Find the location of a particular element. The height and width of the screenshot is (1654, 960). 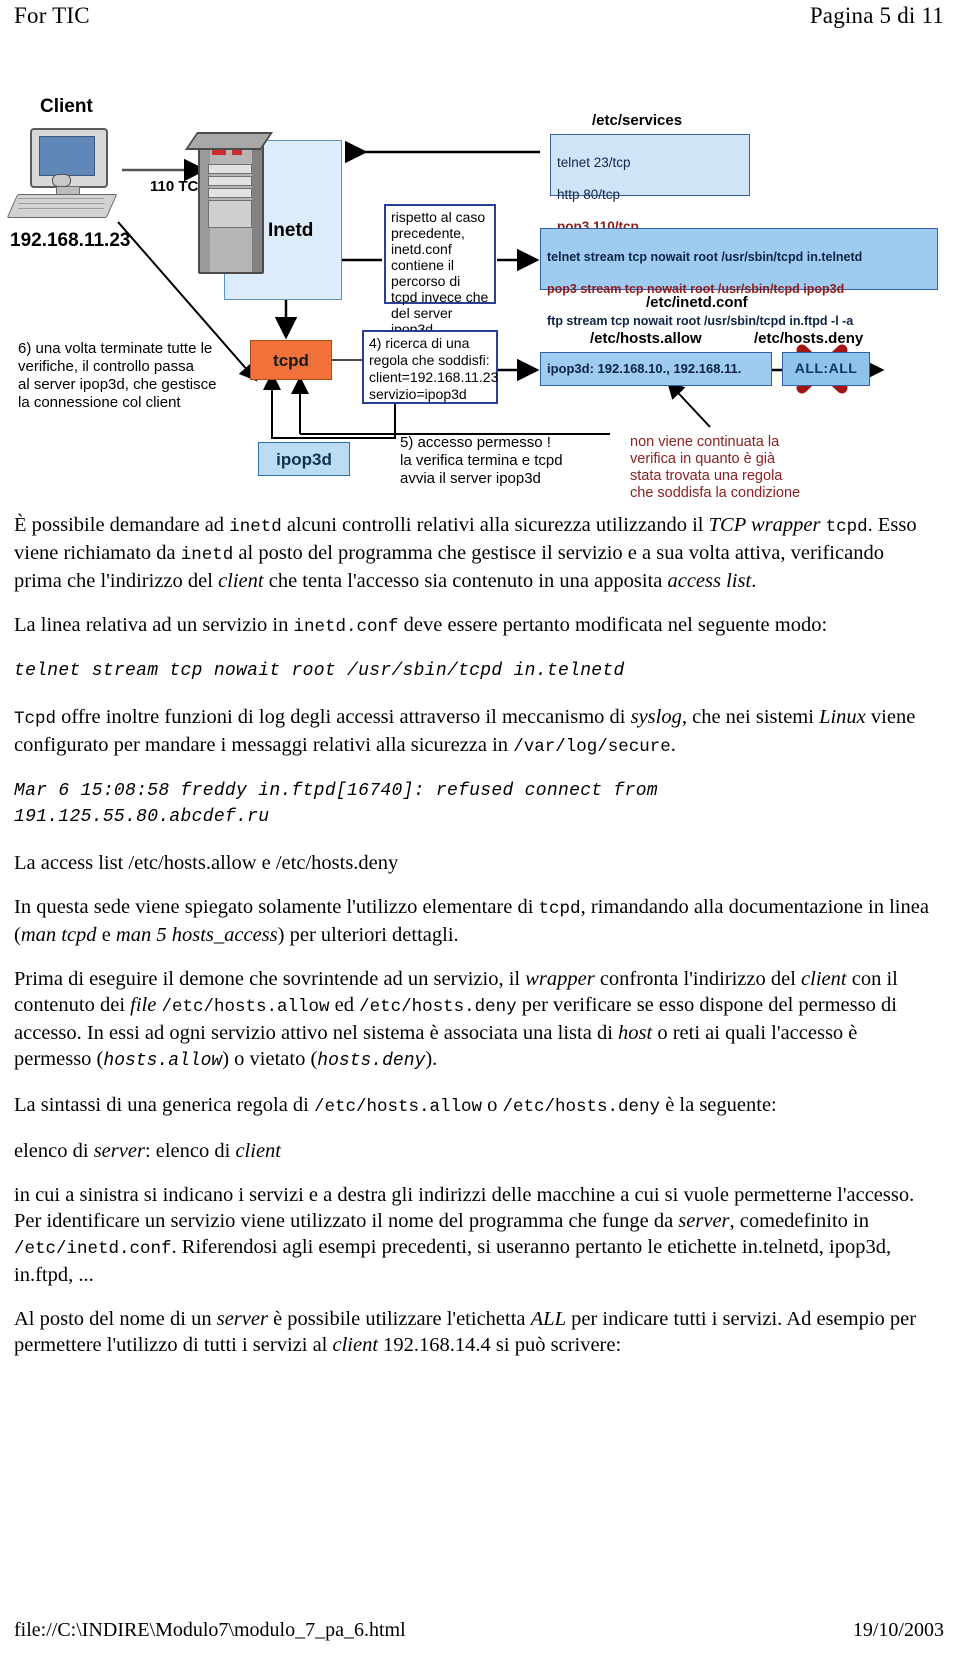

p4-code-tcpd: tcpd is located at coordinates (559, 909).